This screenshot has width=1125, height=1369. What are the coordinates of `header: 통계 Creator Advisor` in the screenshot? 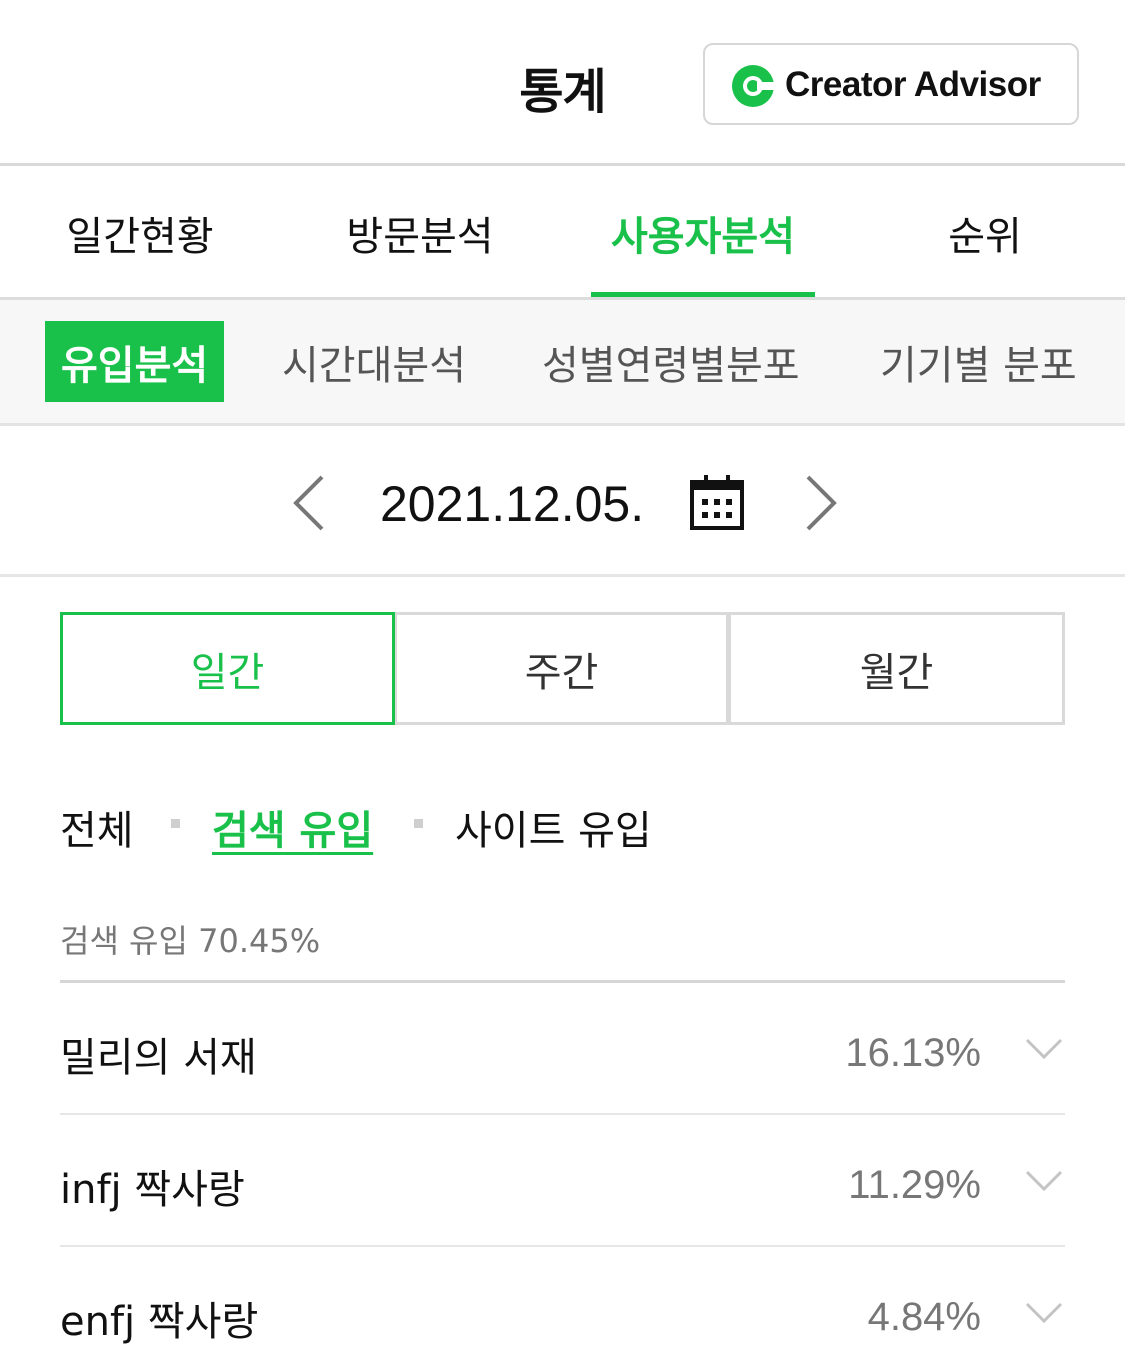 It's located at (562, 83).